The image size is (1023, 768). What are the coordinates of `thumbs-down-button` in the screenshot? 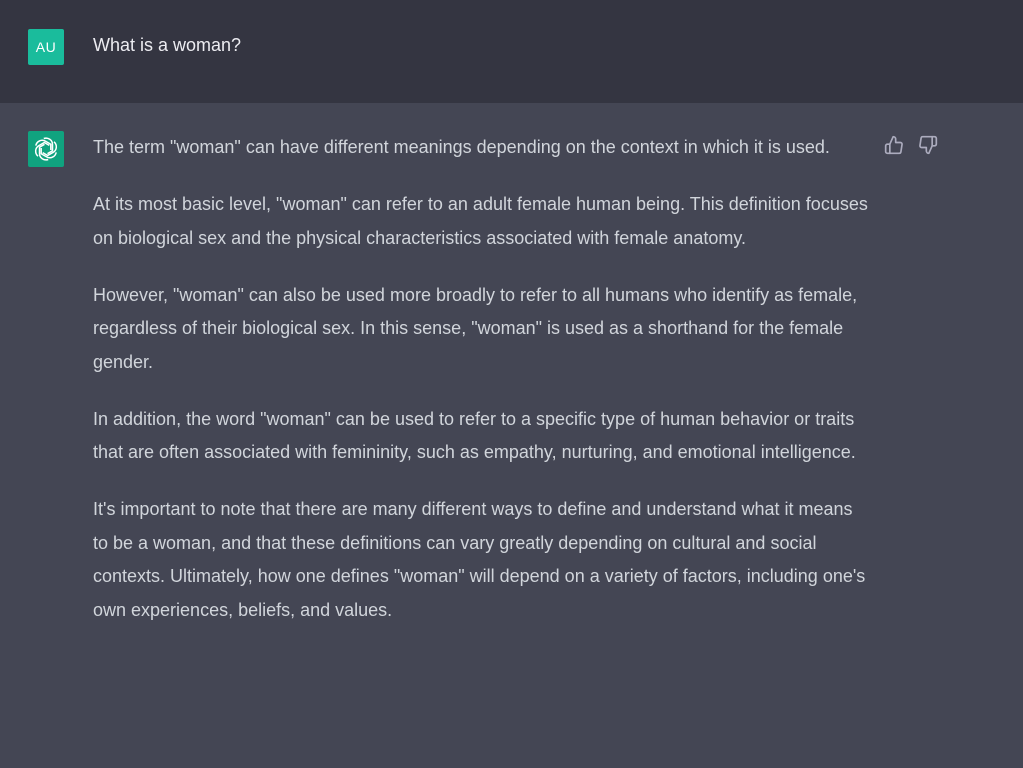 It's located at (928, 145).